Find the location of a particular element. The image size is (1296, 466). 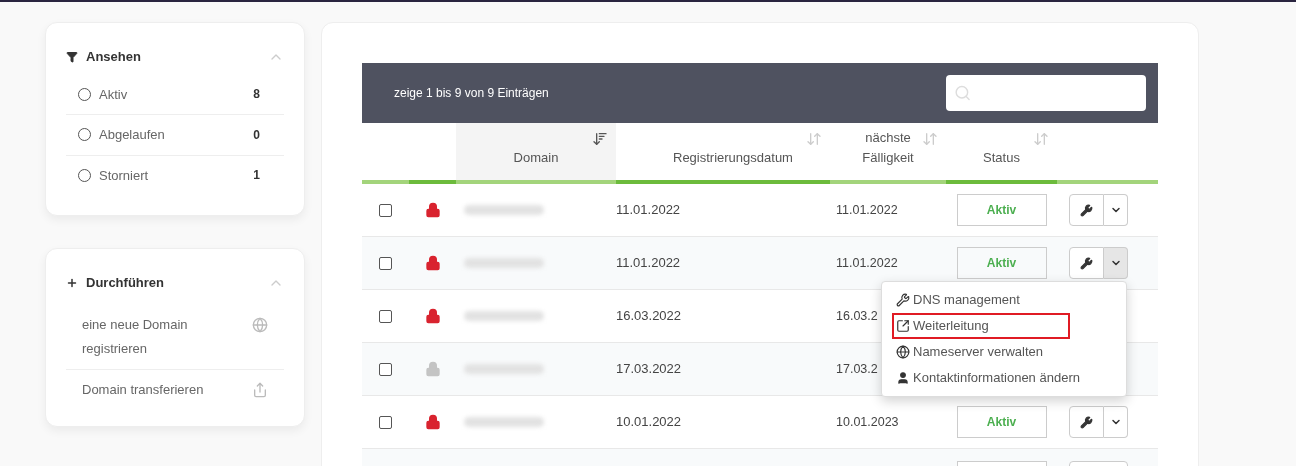

plus-icon is located at coordinates (72, 282).